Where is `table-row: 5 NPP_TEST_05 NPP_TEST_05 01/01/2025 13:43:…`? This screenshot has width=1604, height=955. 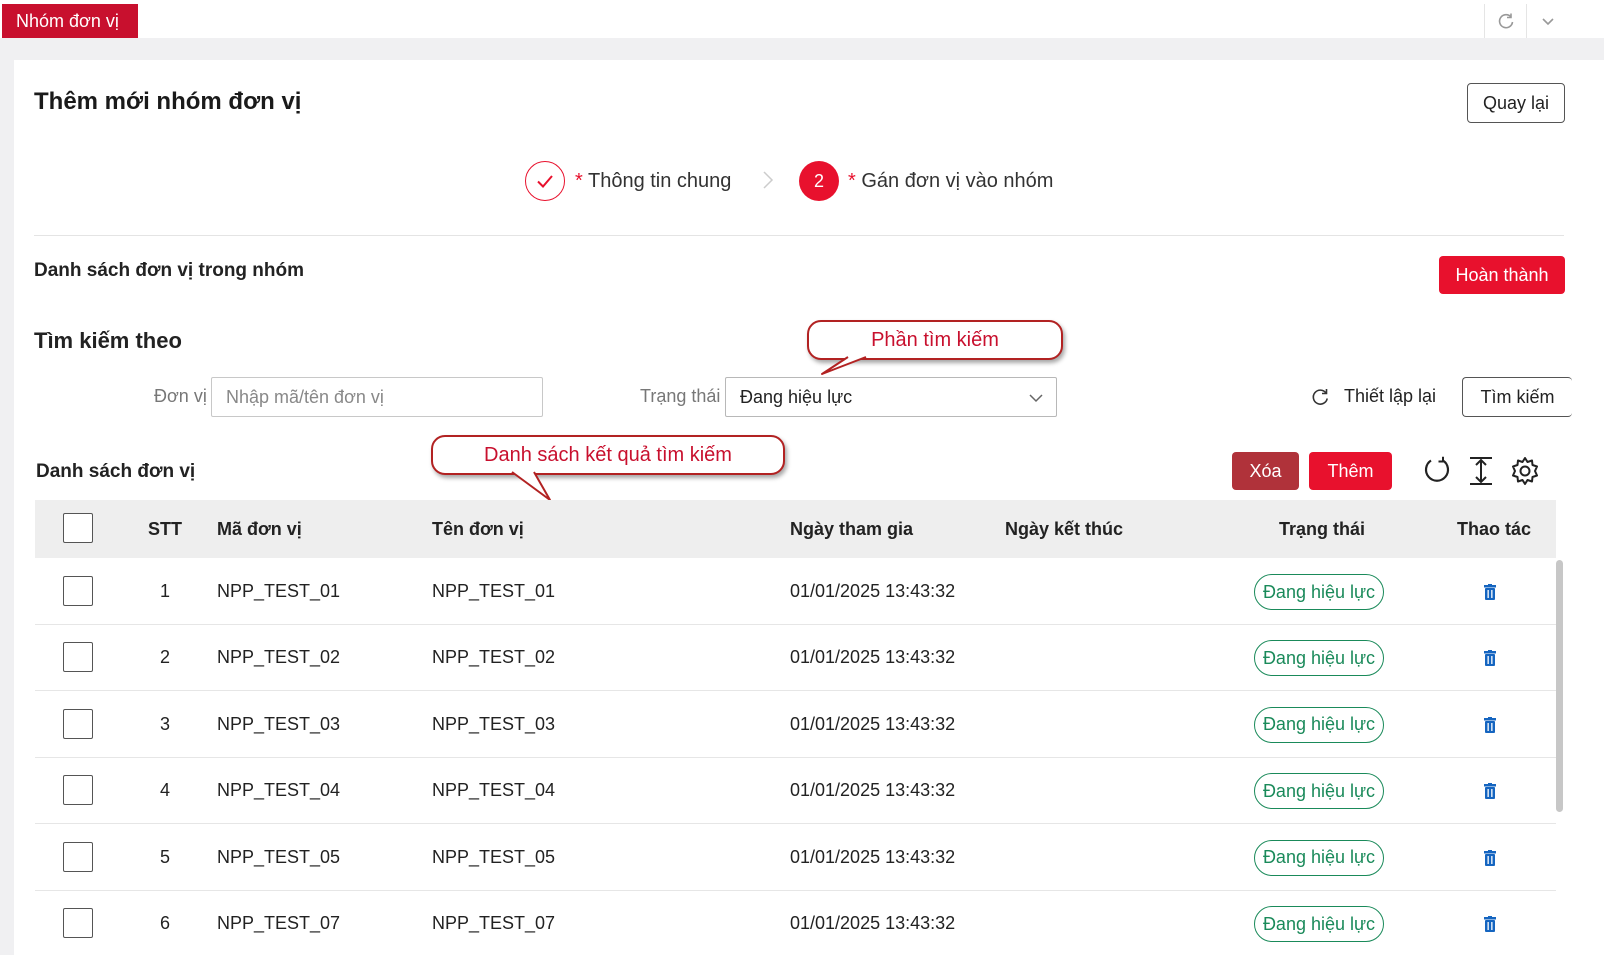
table-row: 5 NPP_TEST_05 NPP_TEST_05 01/01/2025 13:43:… is located at coordinates (795, 857).